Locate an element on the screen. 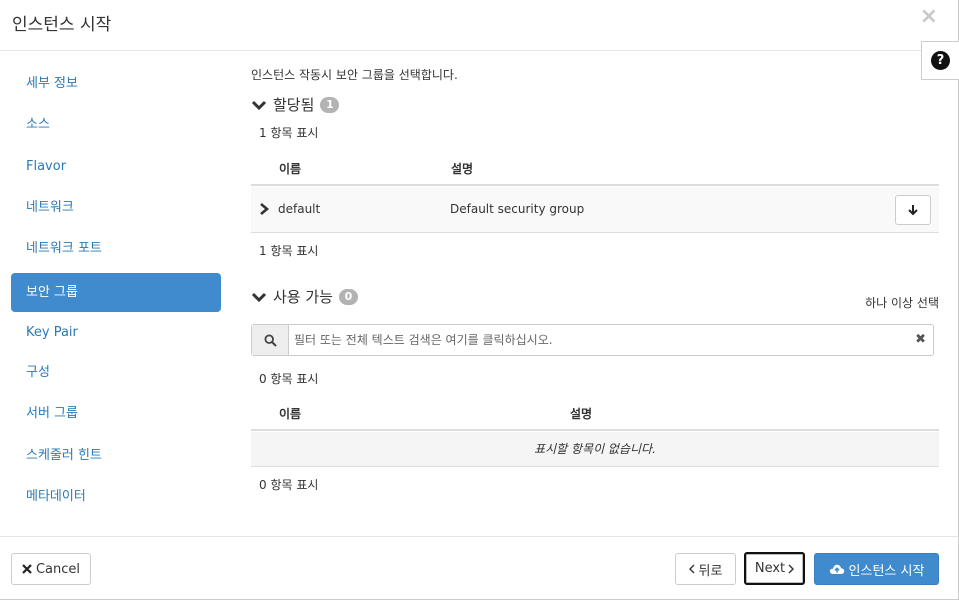 This screenshot has height=600, width=959. deallocate-button is located at coordinates (913, 210).